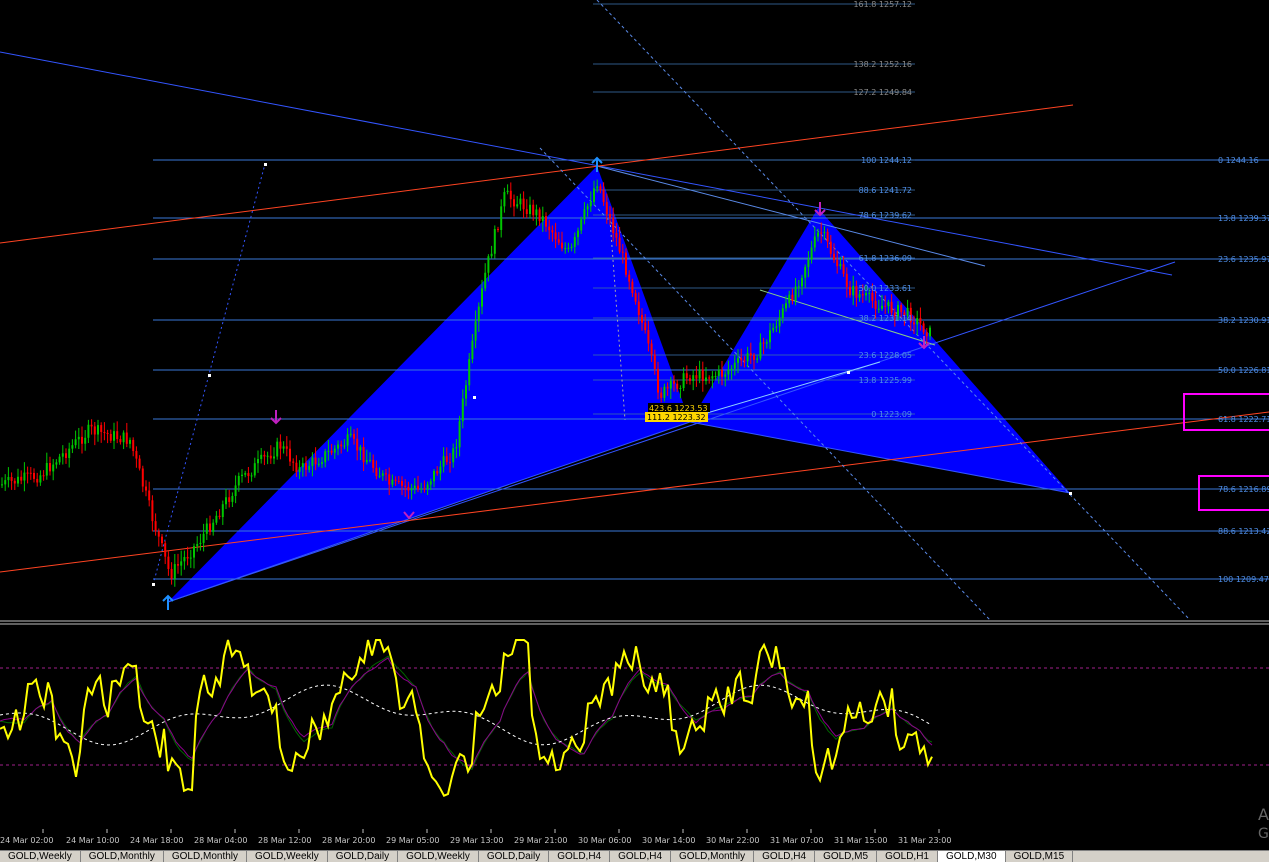 Image resolution: width=1269 pixels, height=862 pixels. What do you see at coordinates (885, 288) in the screenshot?
I see `fib-ext-label: 50.0 1233.61` at bounding box center [885, 288].